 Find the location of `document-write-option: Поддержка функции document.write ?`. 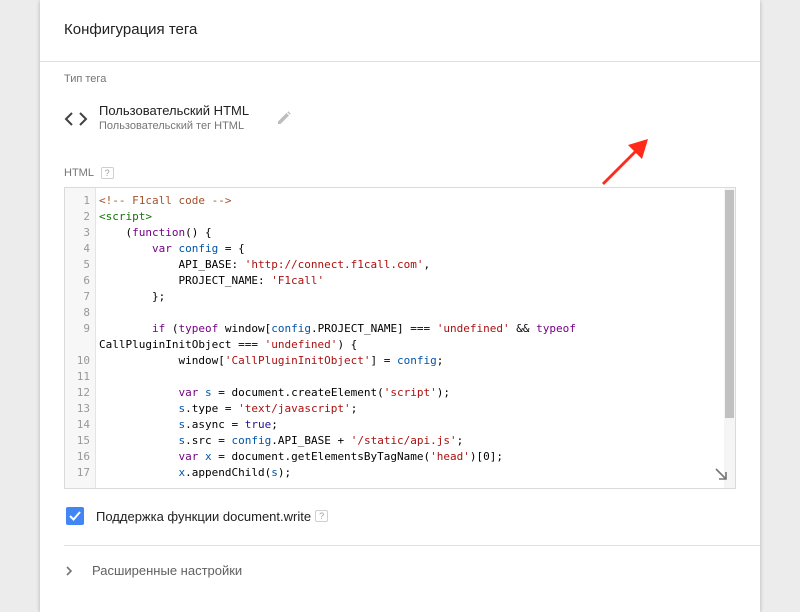

document-write-option: Поддержка функции document.write ? is located at coordinates (197, 516).